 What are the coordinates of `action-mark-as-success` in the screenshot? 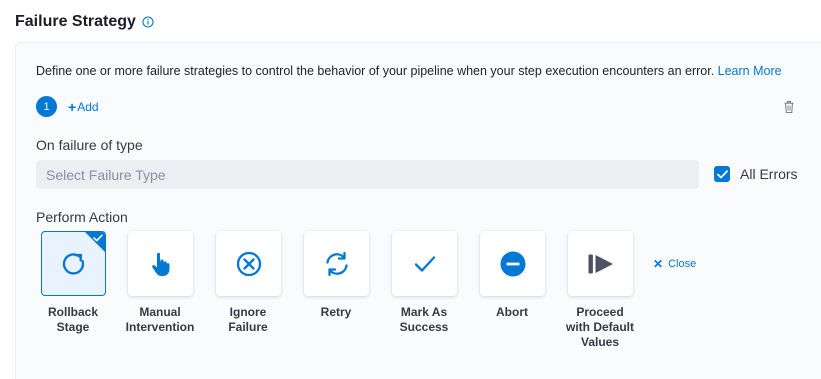 It's located at (424, 263).